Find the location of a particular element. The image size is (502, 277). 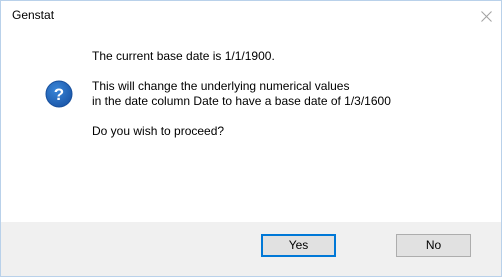

close-button is located at coordinates (486, 16).